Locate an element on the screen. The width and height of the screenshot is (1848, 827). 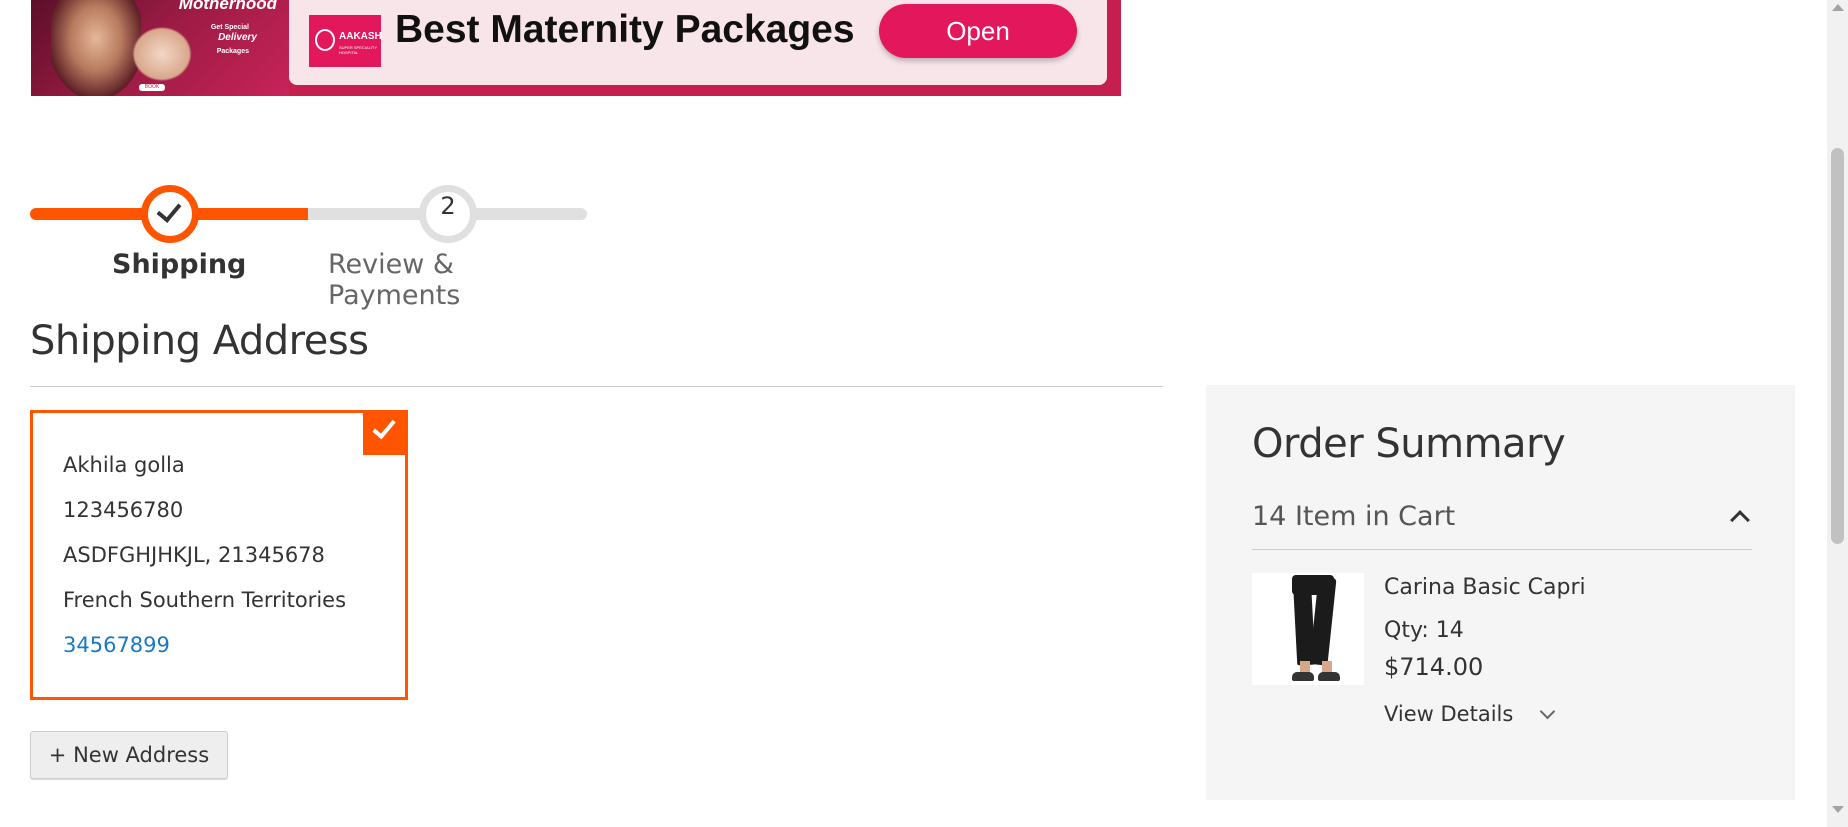
address-city-zip: ASDFGHJHKJL, 21345678 is located at coordinates (194, 555).